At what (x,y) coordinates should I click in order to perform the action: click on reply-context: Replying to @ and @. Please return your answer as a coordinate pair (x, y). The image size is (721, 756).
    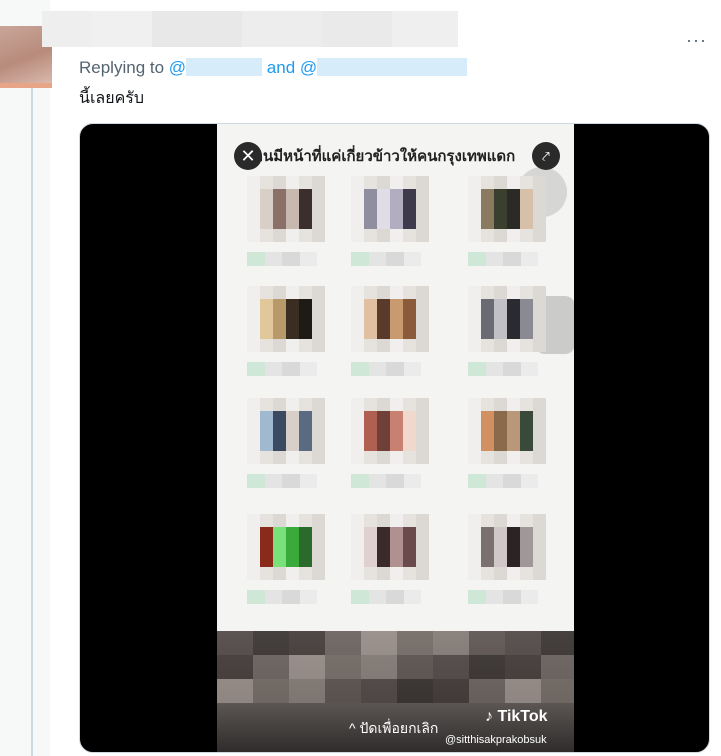
    Looking at the image, I should click on (273, 68).